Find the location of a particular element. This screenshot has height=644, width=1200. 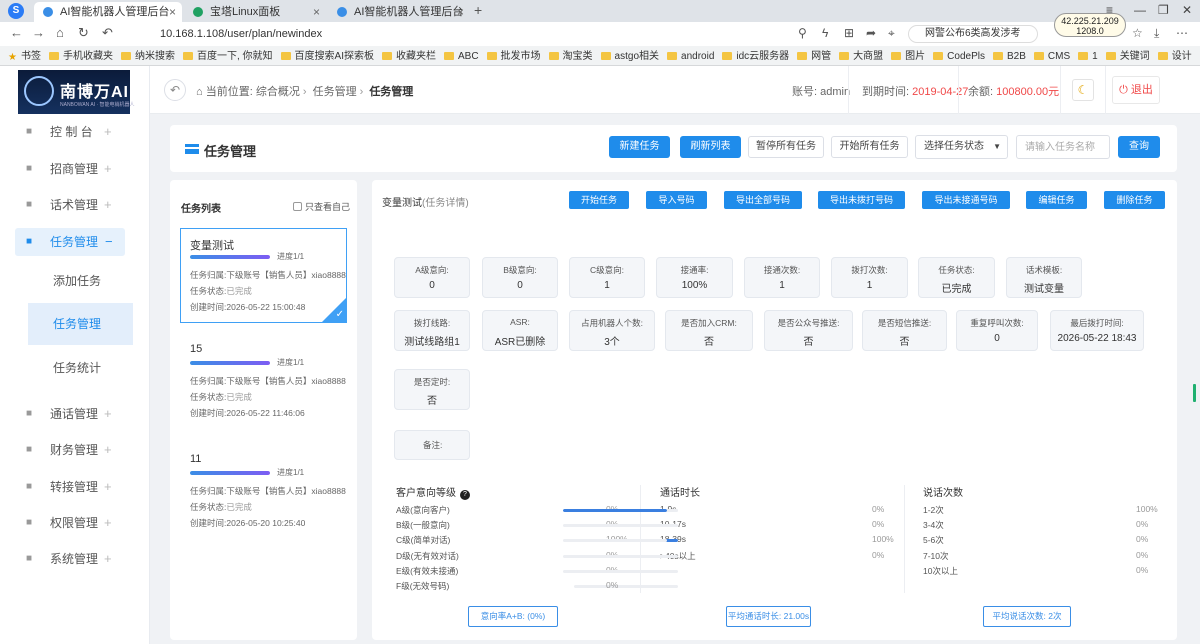

tab-bt-panel: 宝塔Linux面板 × is located at coordinates (255, 12).